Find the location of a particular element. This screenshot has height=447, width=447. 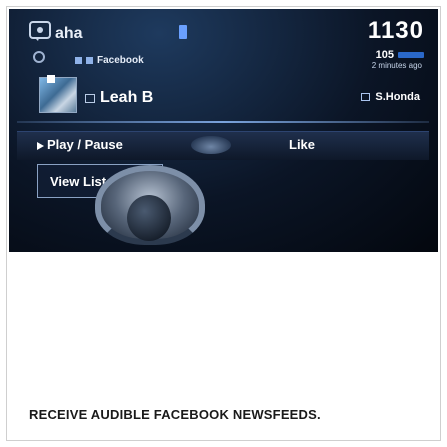

clock: 1130 is located at coordinates (395, 30).